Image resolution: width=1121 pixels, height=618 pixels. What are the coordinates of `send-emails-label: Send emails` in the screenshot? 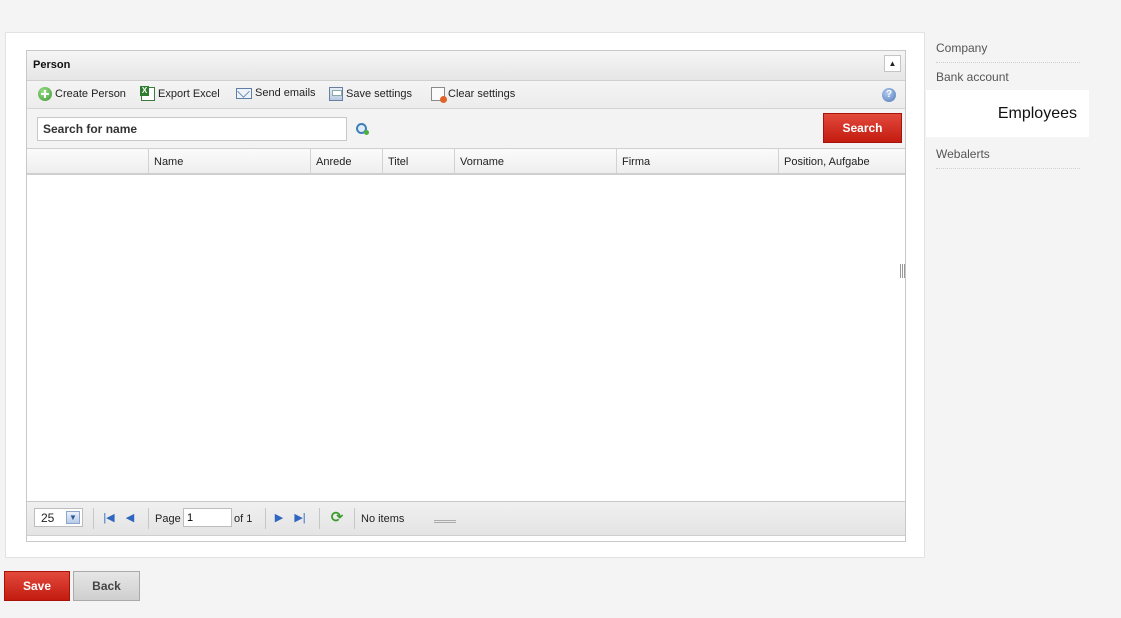 It's located at (285, 93).